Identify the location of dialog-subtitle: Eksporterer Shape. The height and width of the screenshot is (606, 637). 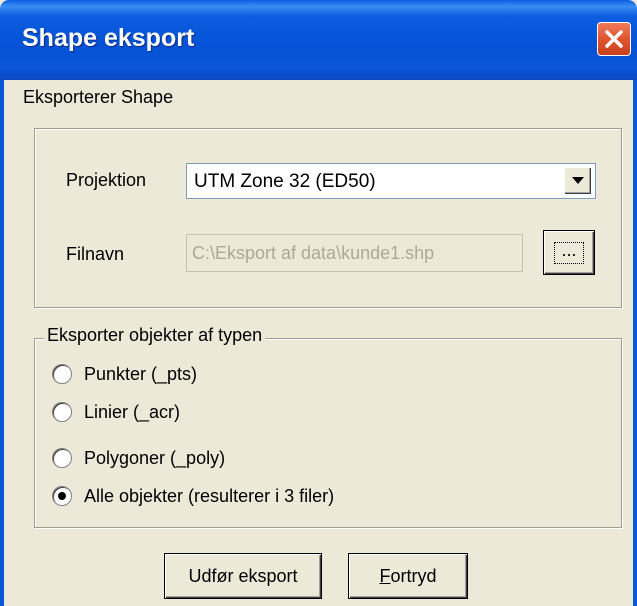
(98, 97).